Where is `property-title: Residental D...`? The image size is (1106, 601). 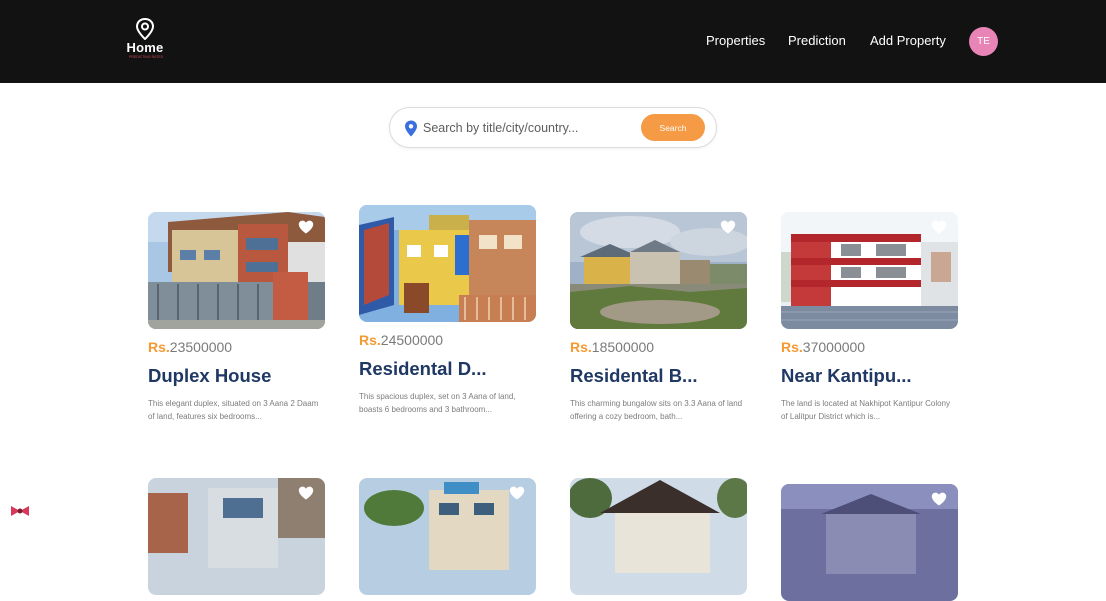
property-title: Residental D... is located at coordinates (447, 369).